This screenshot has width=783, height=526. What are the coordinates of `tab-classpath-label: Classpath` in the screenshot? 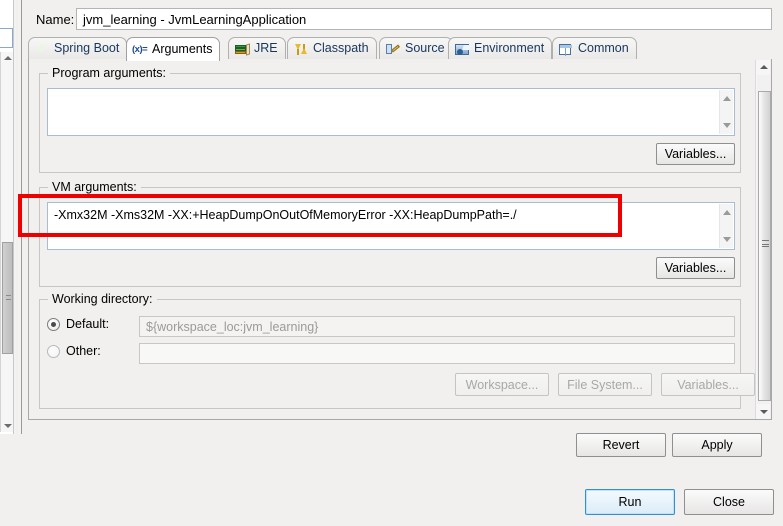 It's located at (341, 48).